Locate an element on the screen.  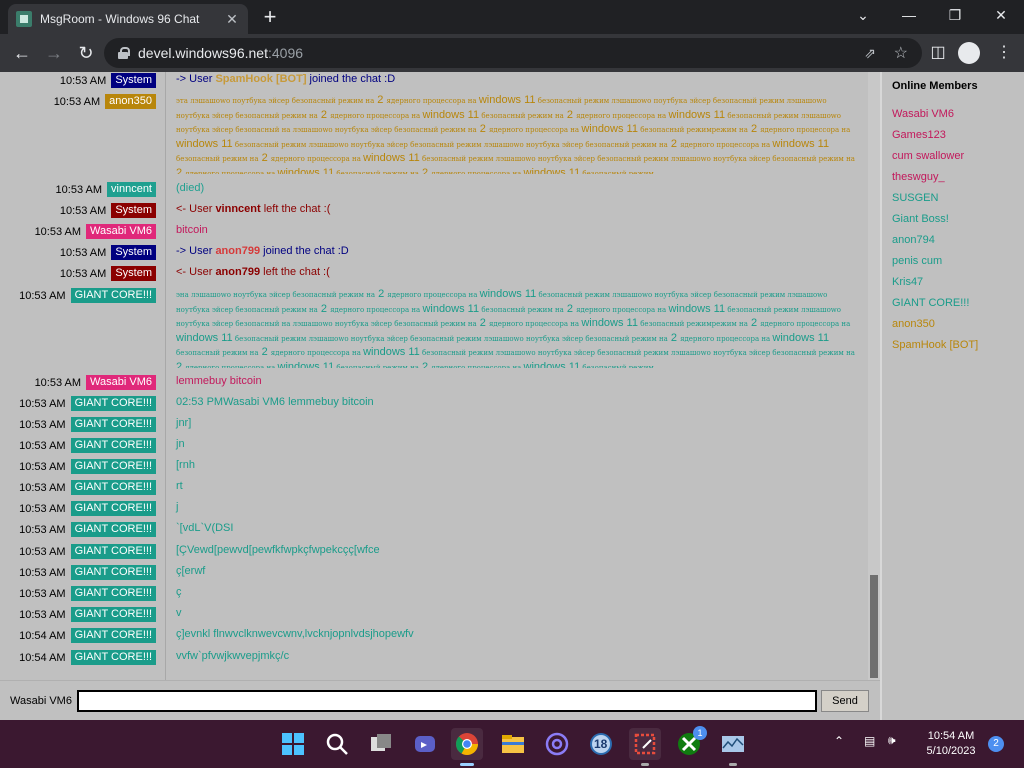
member-list-item: anon350 is located at coordinates (913, 324).